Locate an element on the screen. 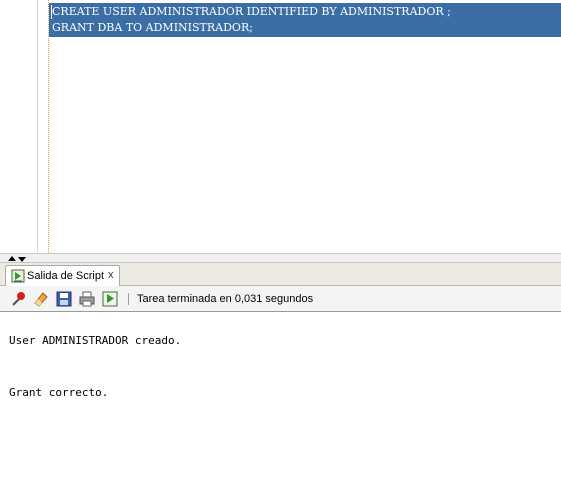 The height and width of the screenshot is (491, 561). minimize-arrow-icon is located at coordinates (22, 259).